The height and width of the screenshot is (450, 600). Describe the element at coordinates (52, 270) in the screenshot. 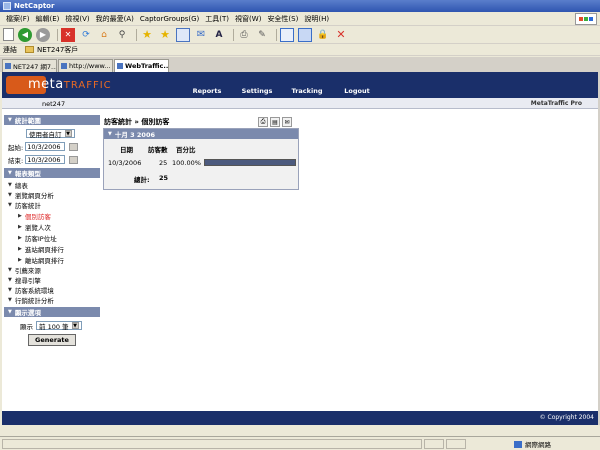

I see `menu-referrers: ▼ 引薦來源` at that location.